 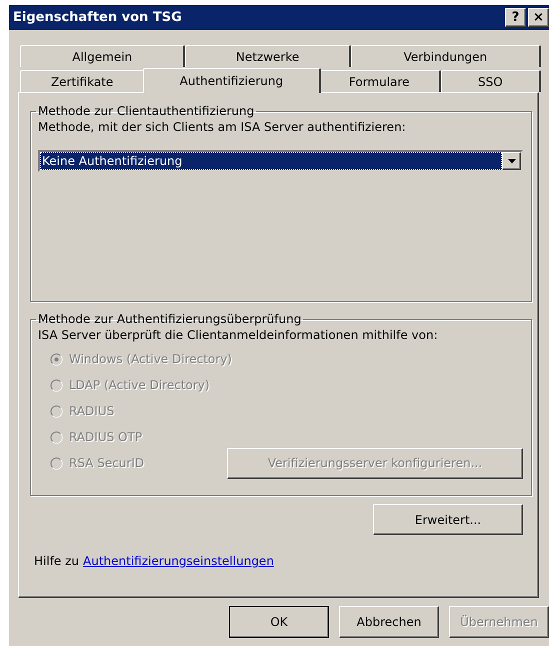 What do you see at coordinates (57, 561) in the screenshot?
I see `help-text: Hilfe zu` at bounding box center [57, 561].